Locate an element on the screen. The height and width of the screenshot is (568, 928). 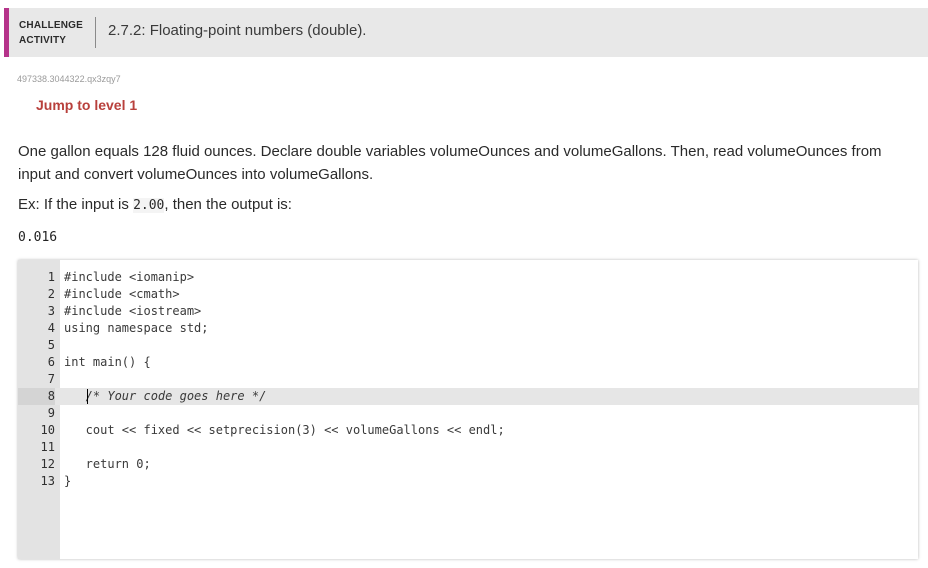
line-number: 2 is located at coordinates (51, 294).